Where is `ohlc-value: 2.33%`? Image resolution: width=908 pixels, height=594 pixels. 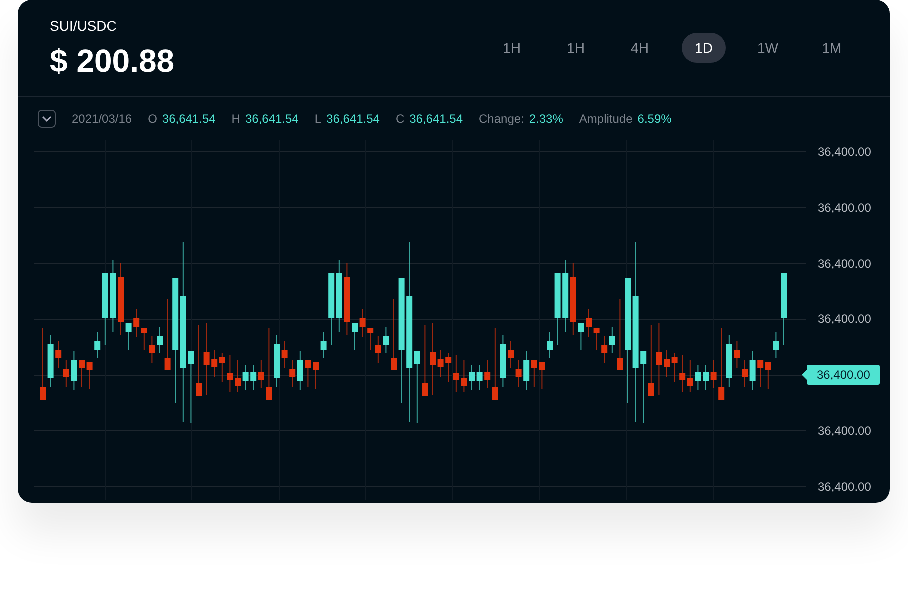
ohlc-value: 2.33% is located at coordinates (546, 119).